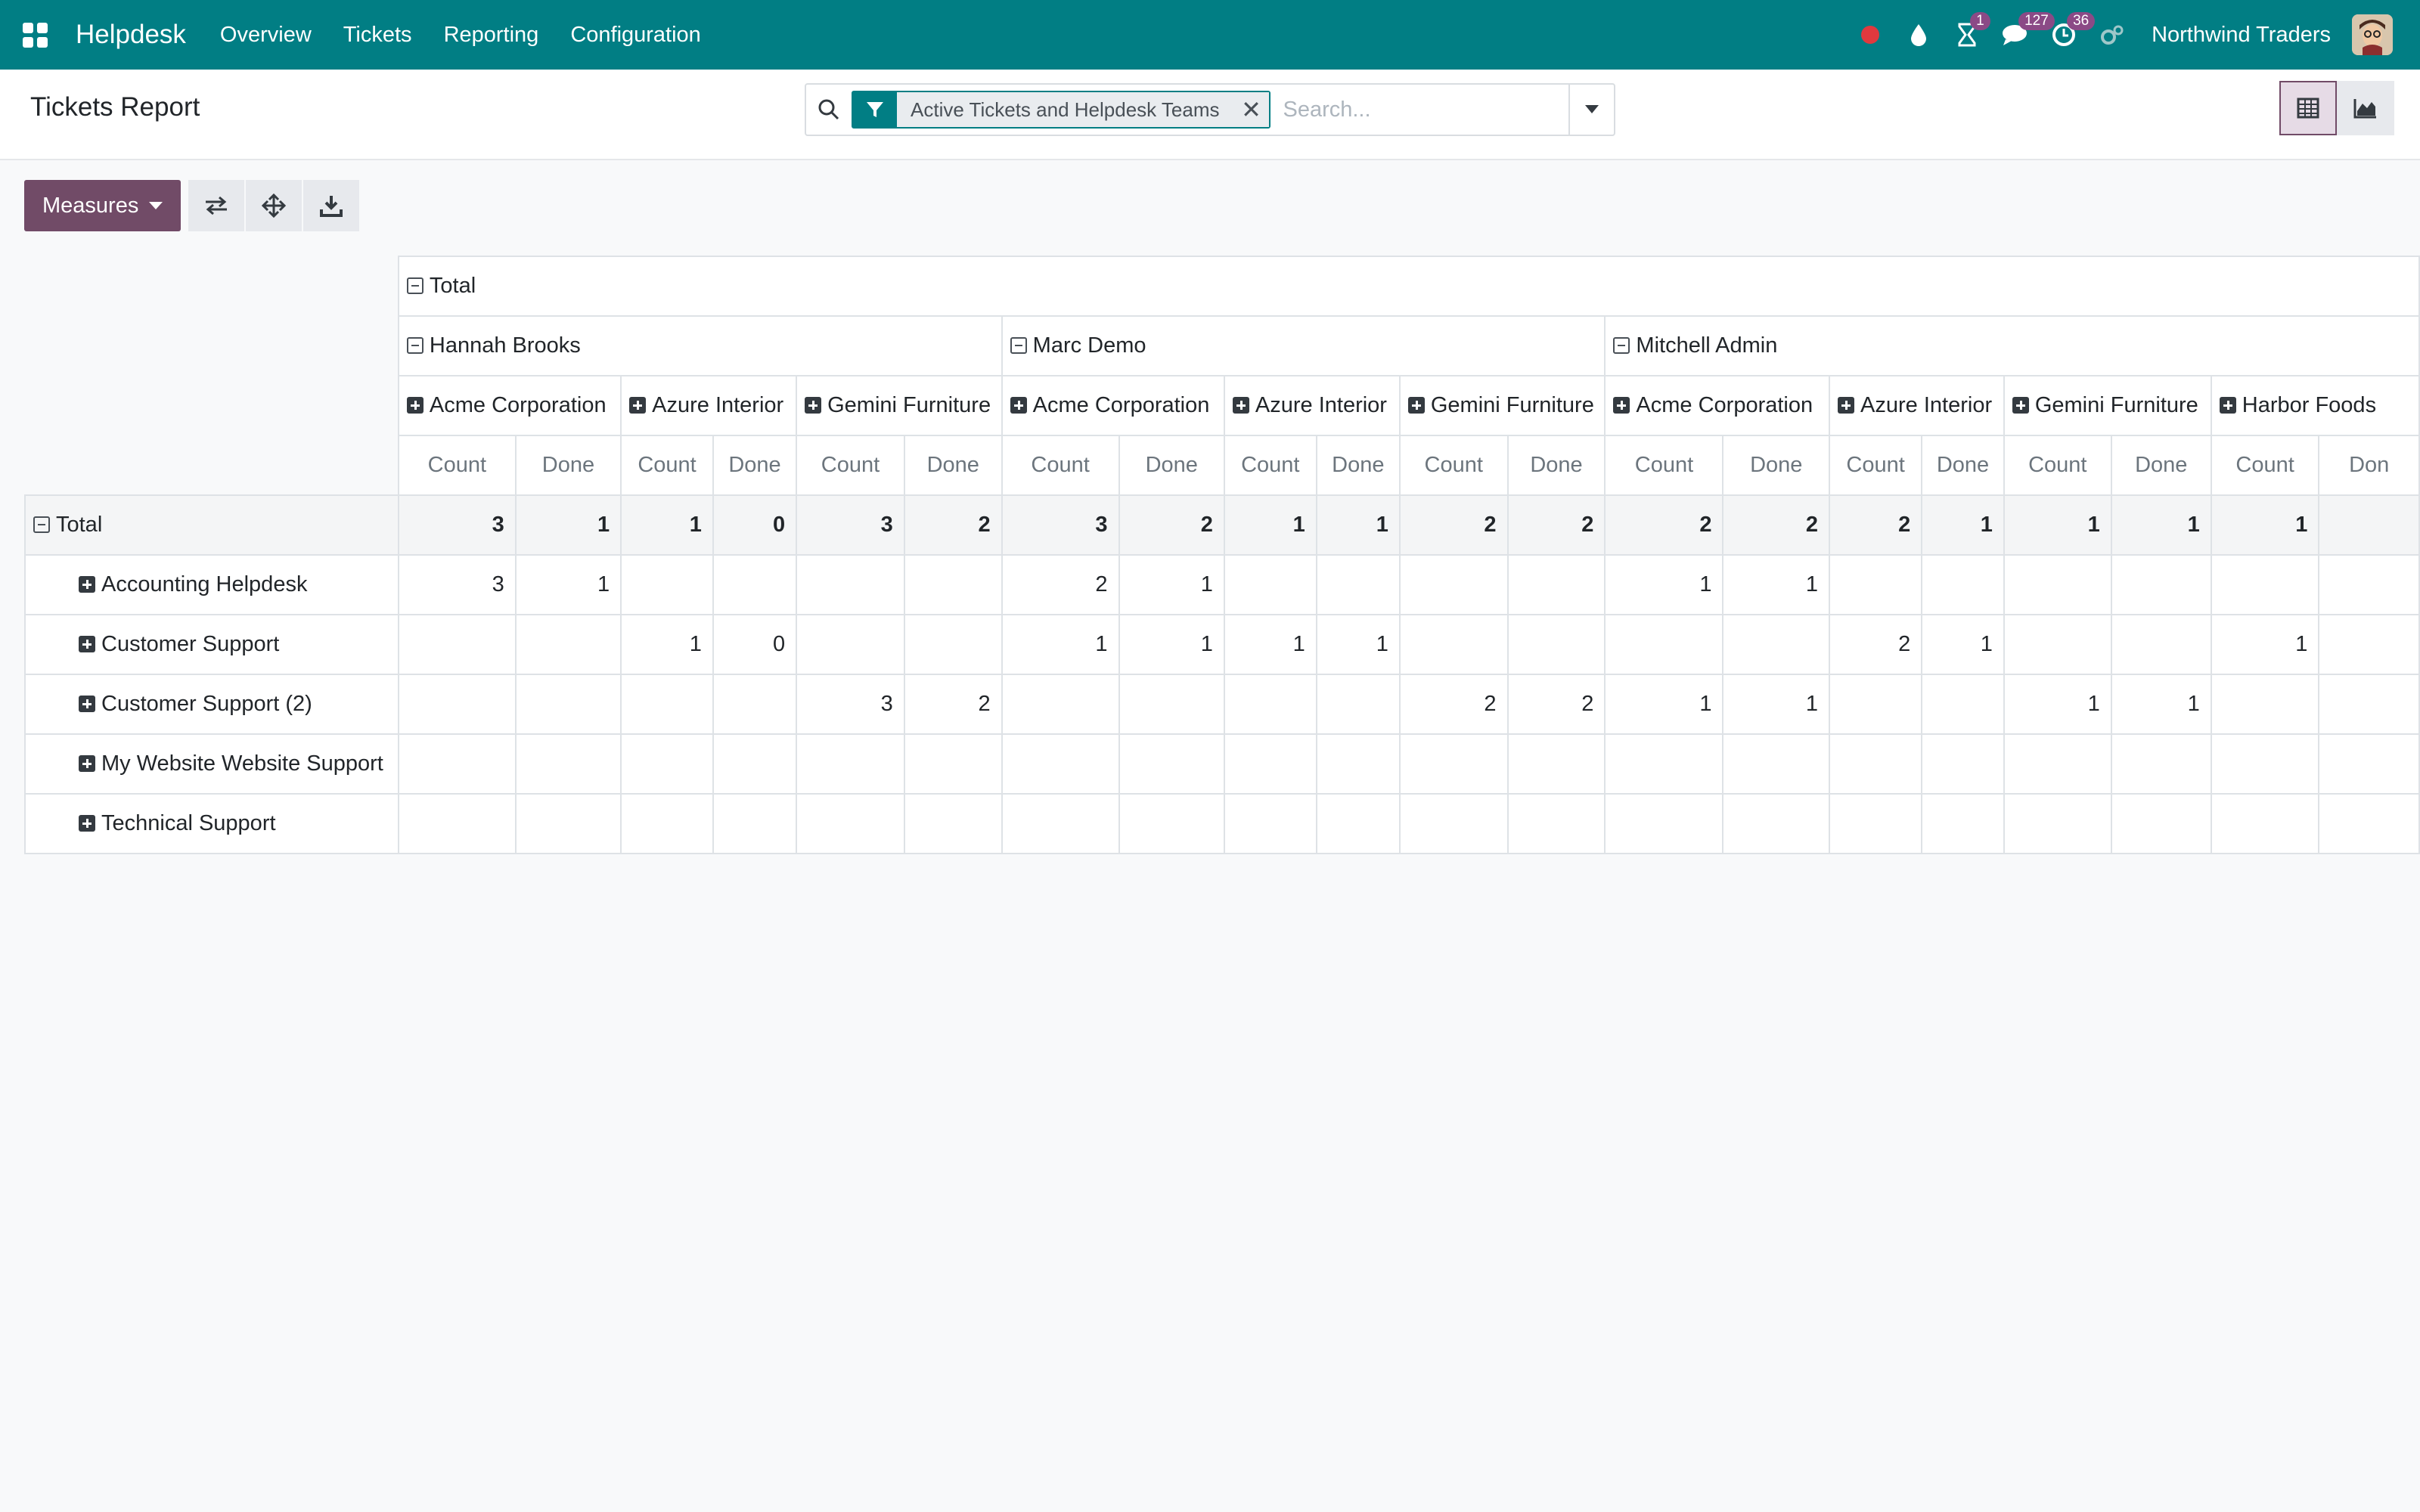 This screenshot has width=2420, height=1512. I want to click on user-avatar, so click(2372, 34).